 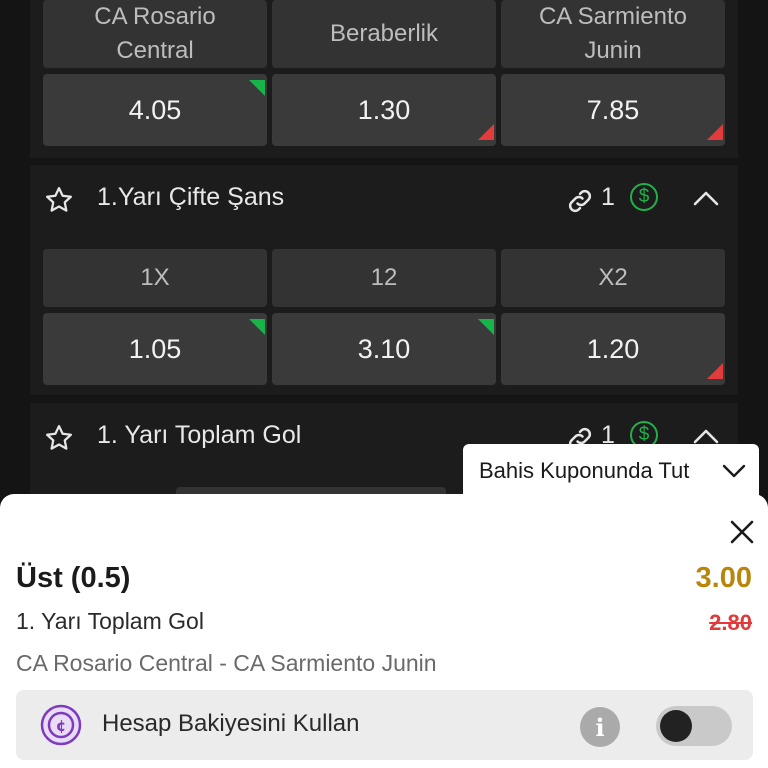 I want to click on odd-button-draw: 1.30, so click(x=384, y=110).